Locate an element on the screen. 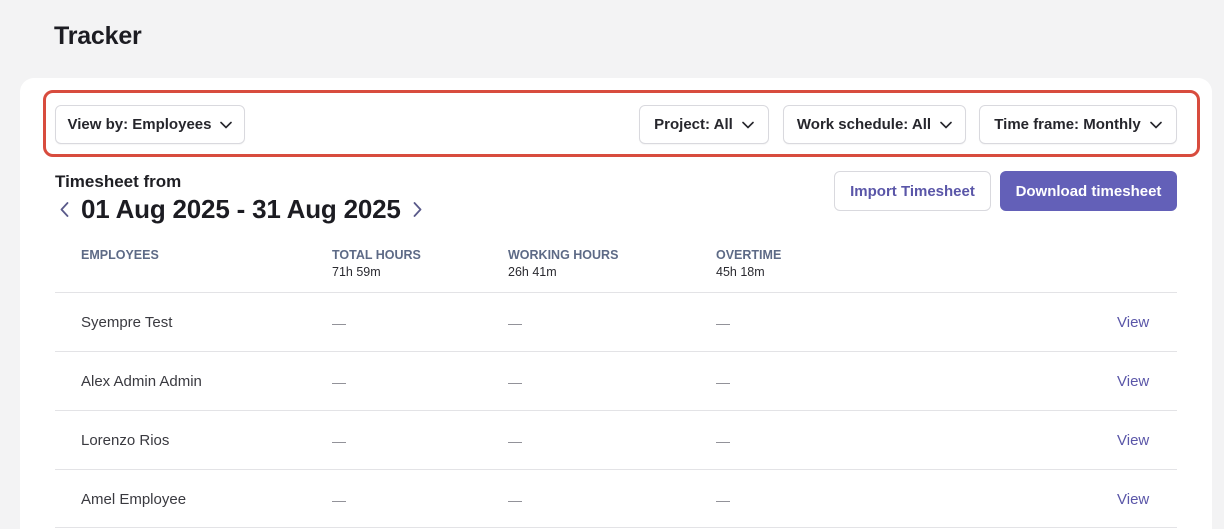 This screenshot has width=1224, height=529. project-dropdown: Project: All is located at coordinates (704, 124).